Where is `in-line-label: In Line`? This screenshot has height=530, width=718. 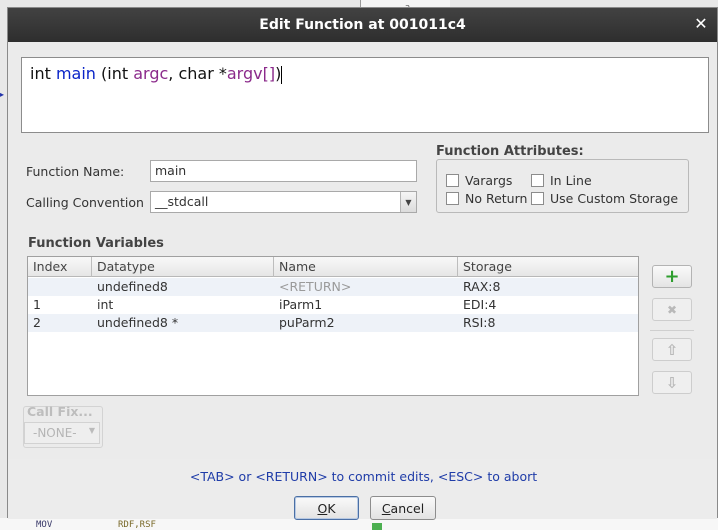 in-line-label: In Line is located at coordinates (571, 180).